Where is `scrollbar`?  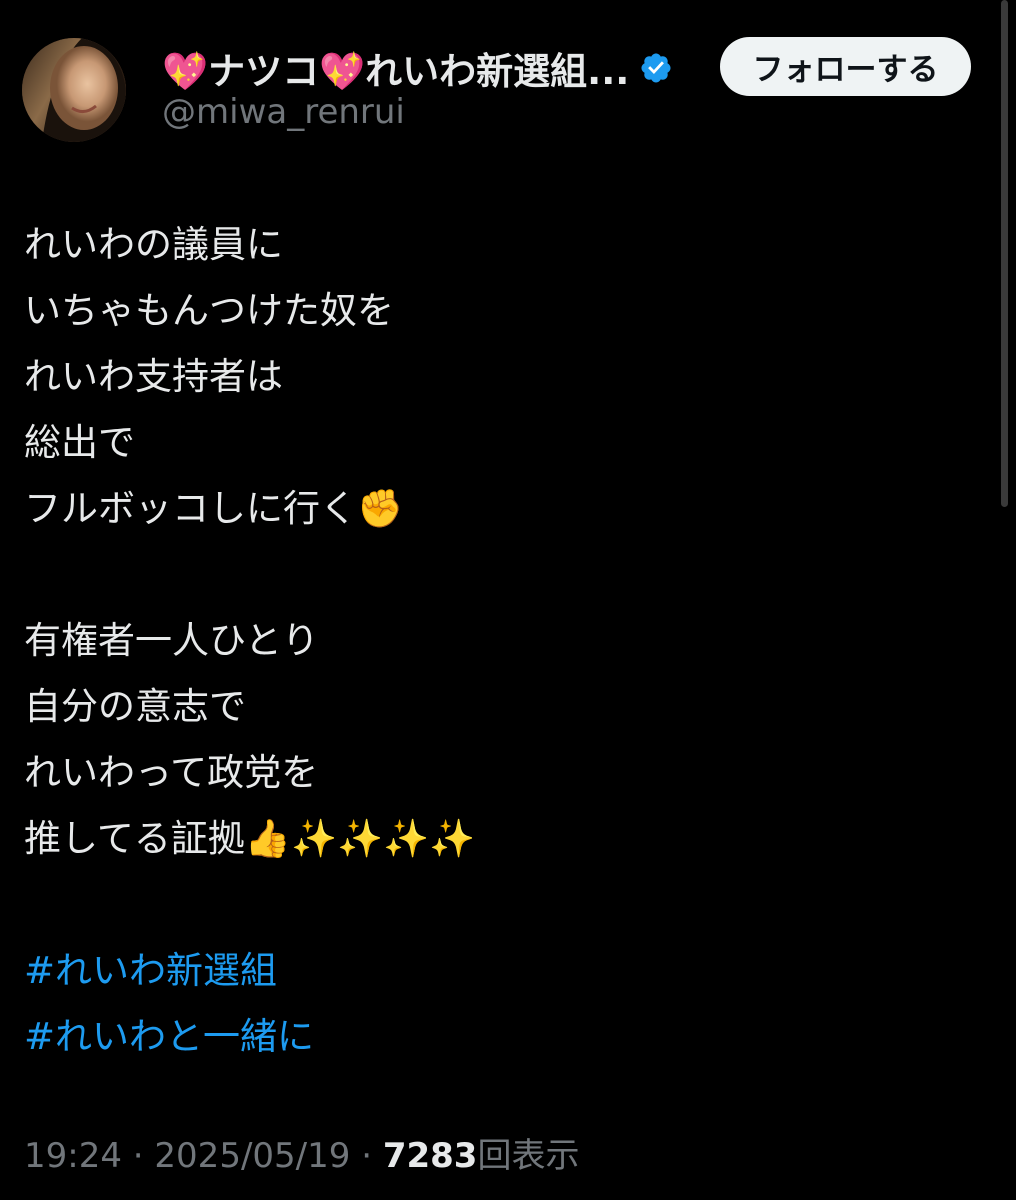
scrollbar is located at coordinates (1004, 253).